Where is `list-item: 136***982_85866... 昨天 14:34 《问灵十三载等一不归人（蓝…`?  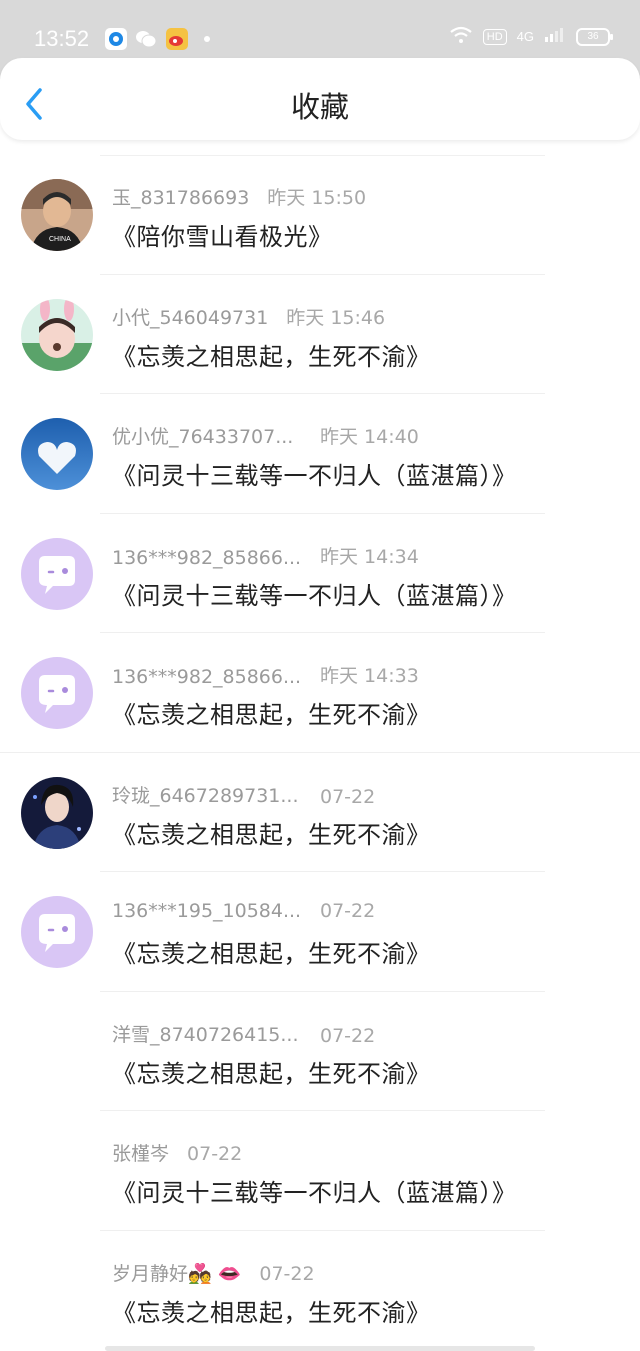 list-item: 136***982_85866... 昨天 14:34 《问灵十三载等一不归人（蓝… is located at coordinates (320, 573).